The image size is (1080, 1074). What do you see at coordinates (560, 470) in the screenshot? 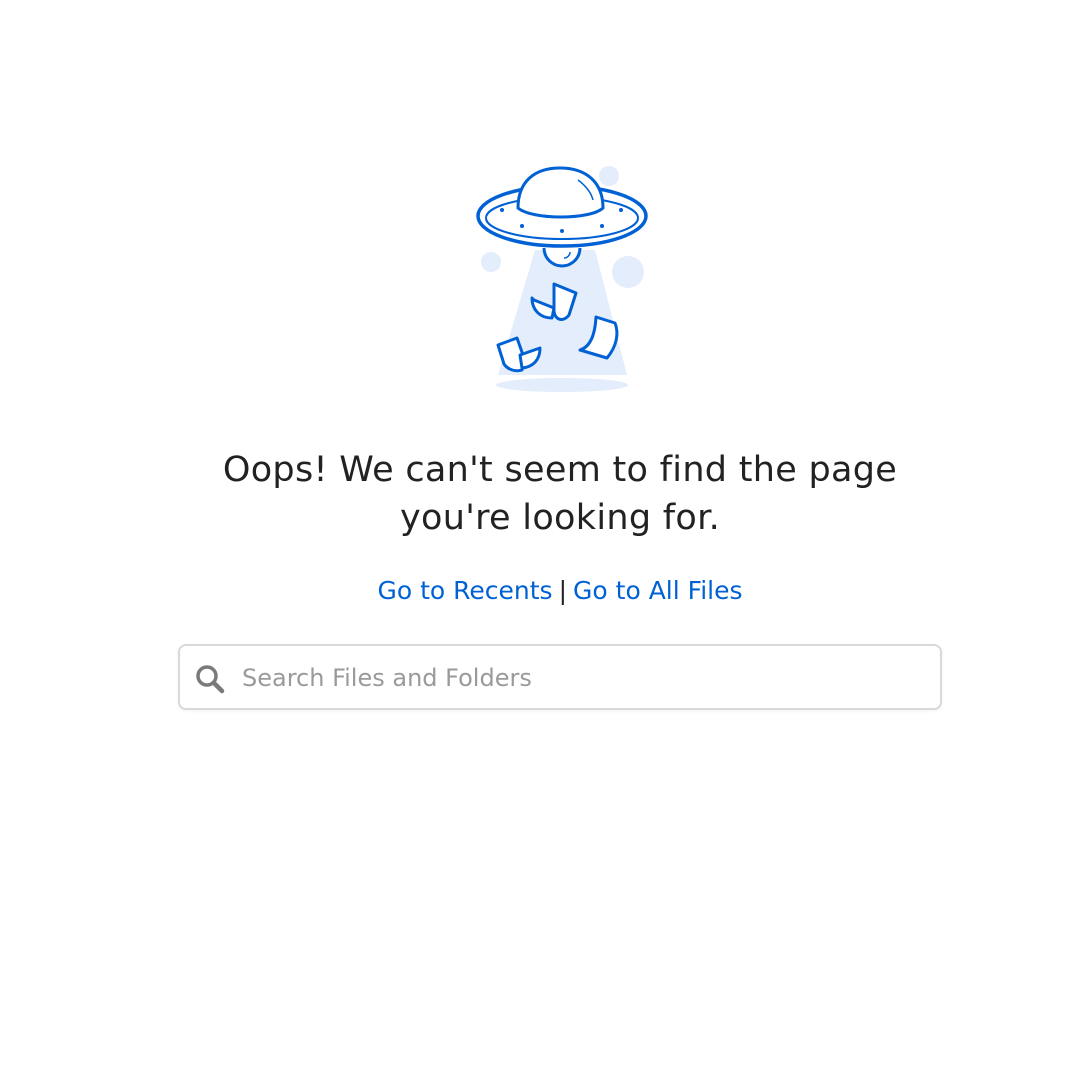
I see `error-message-line1: Oops! We can't seem to find the page` at bounding box center [560, 470].